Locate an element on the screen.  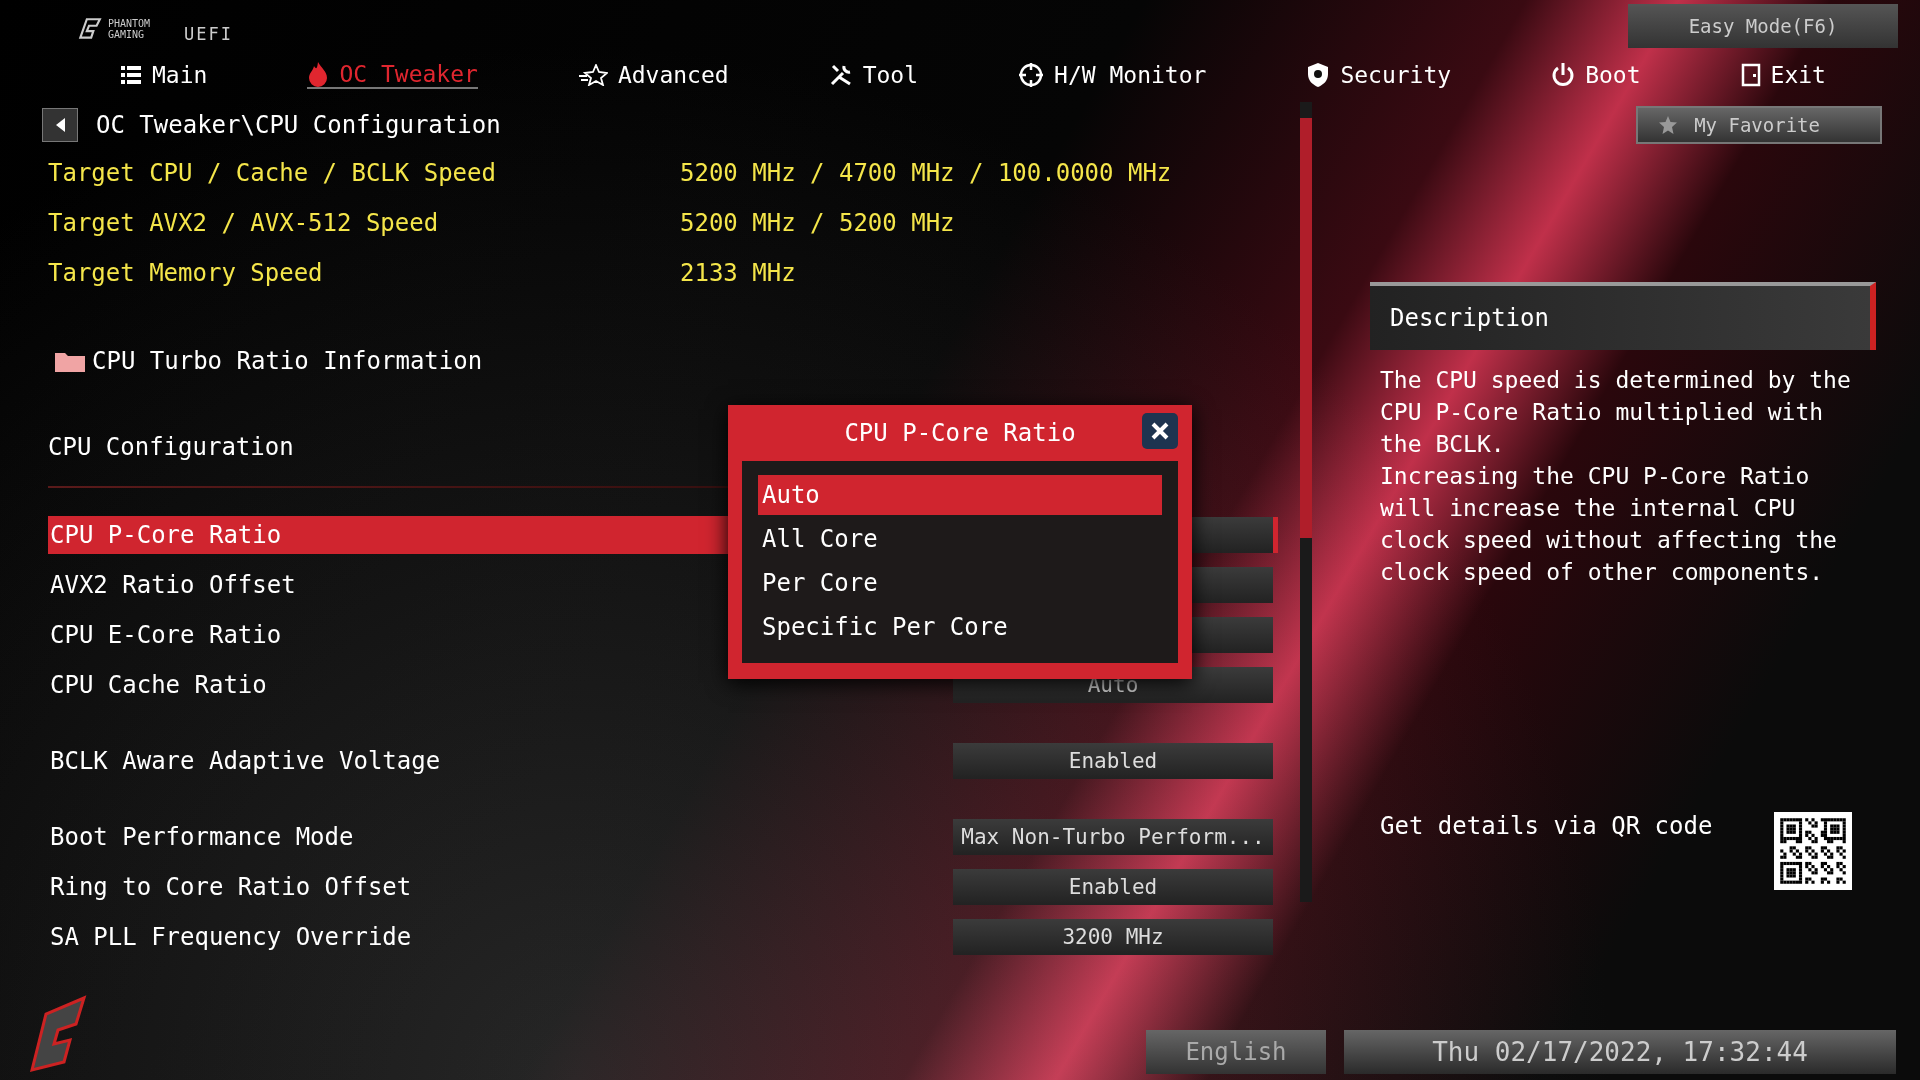
date-time: Thu 02/17/2022, 17:32:44 is located at coordinates (1620, 1052).